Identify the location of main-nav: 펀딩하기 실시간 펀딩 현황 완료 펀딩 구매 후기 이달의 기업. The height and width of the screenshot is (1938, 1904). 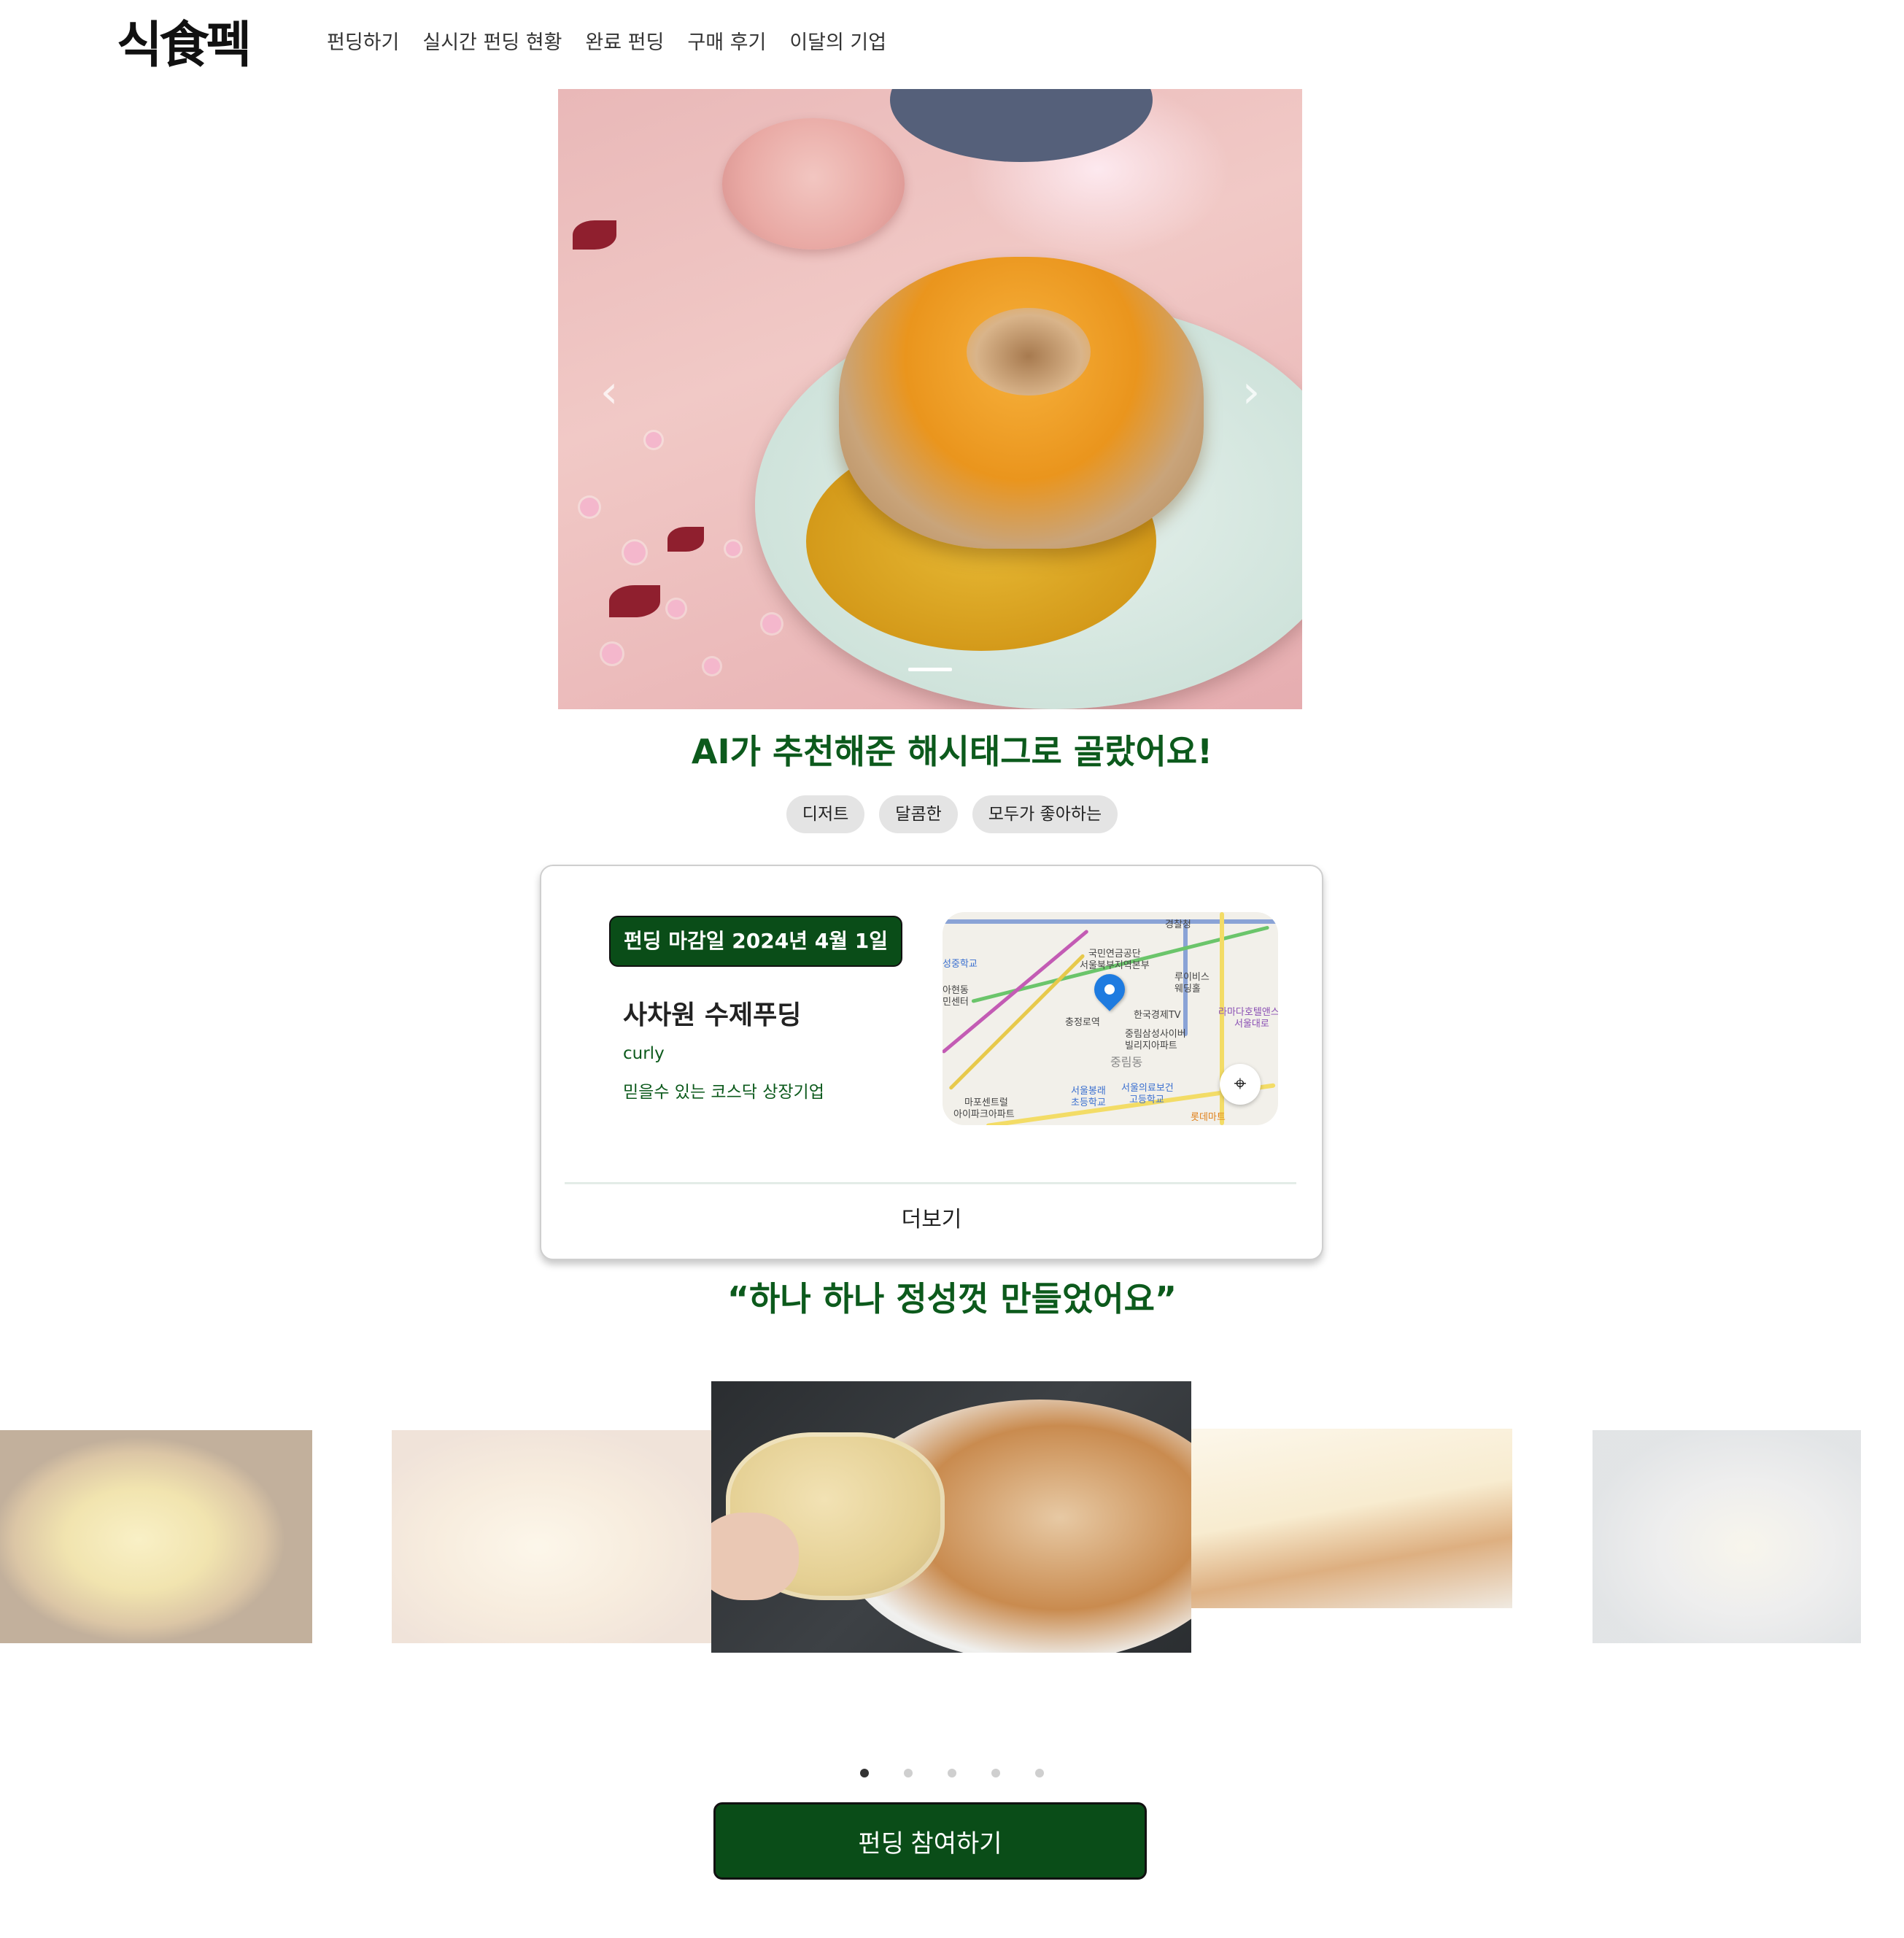
(606, 43).